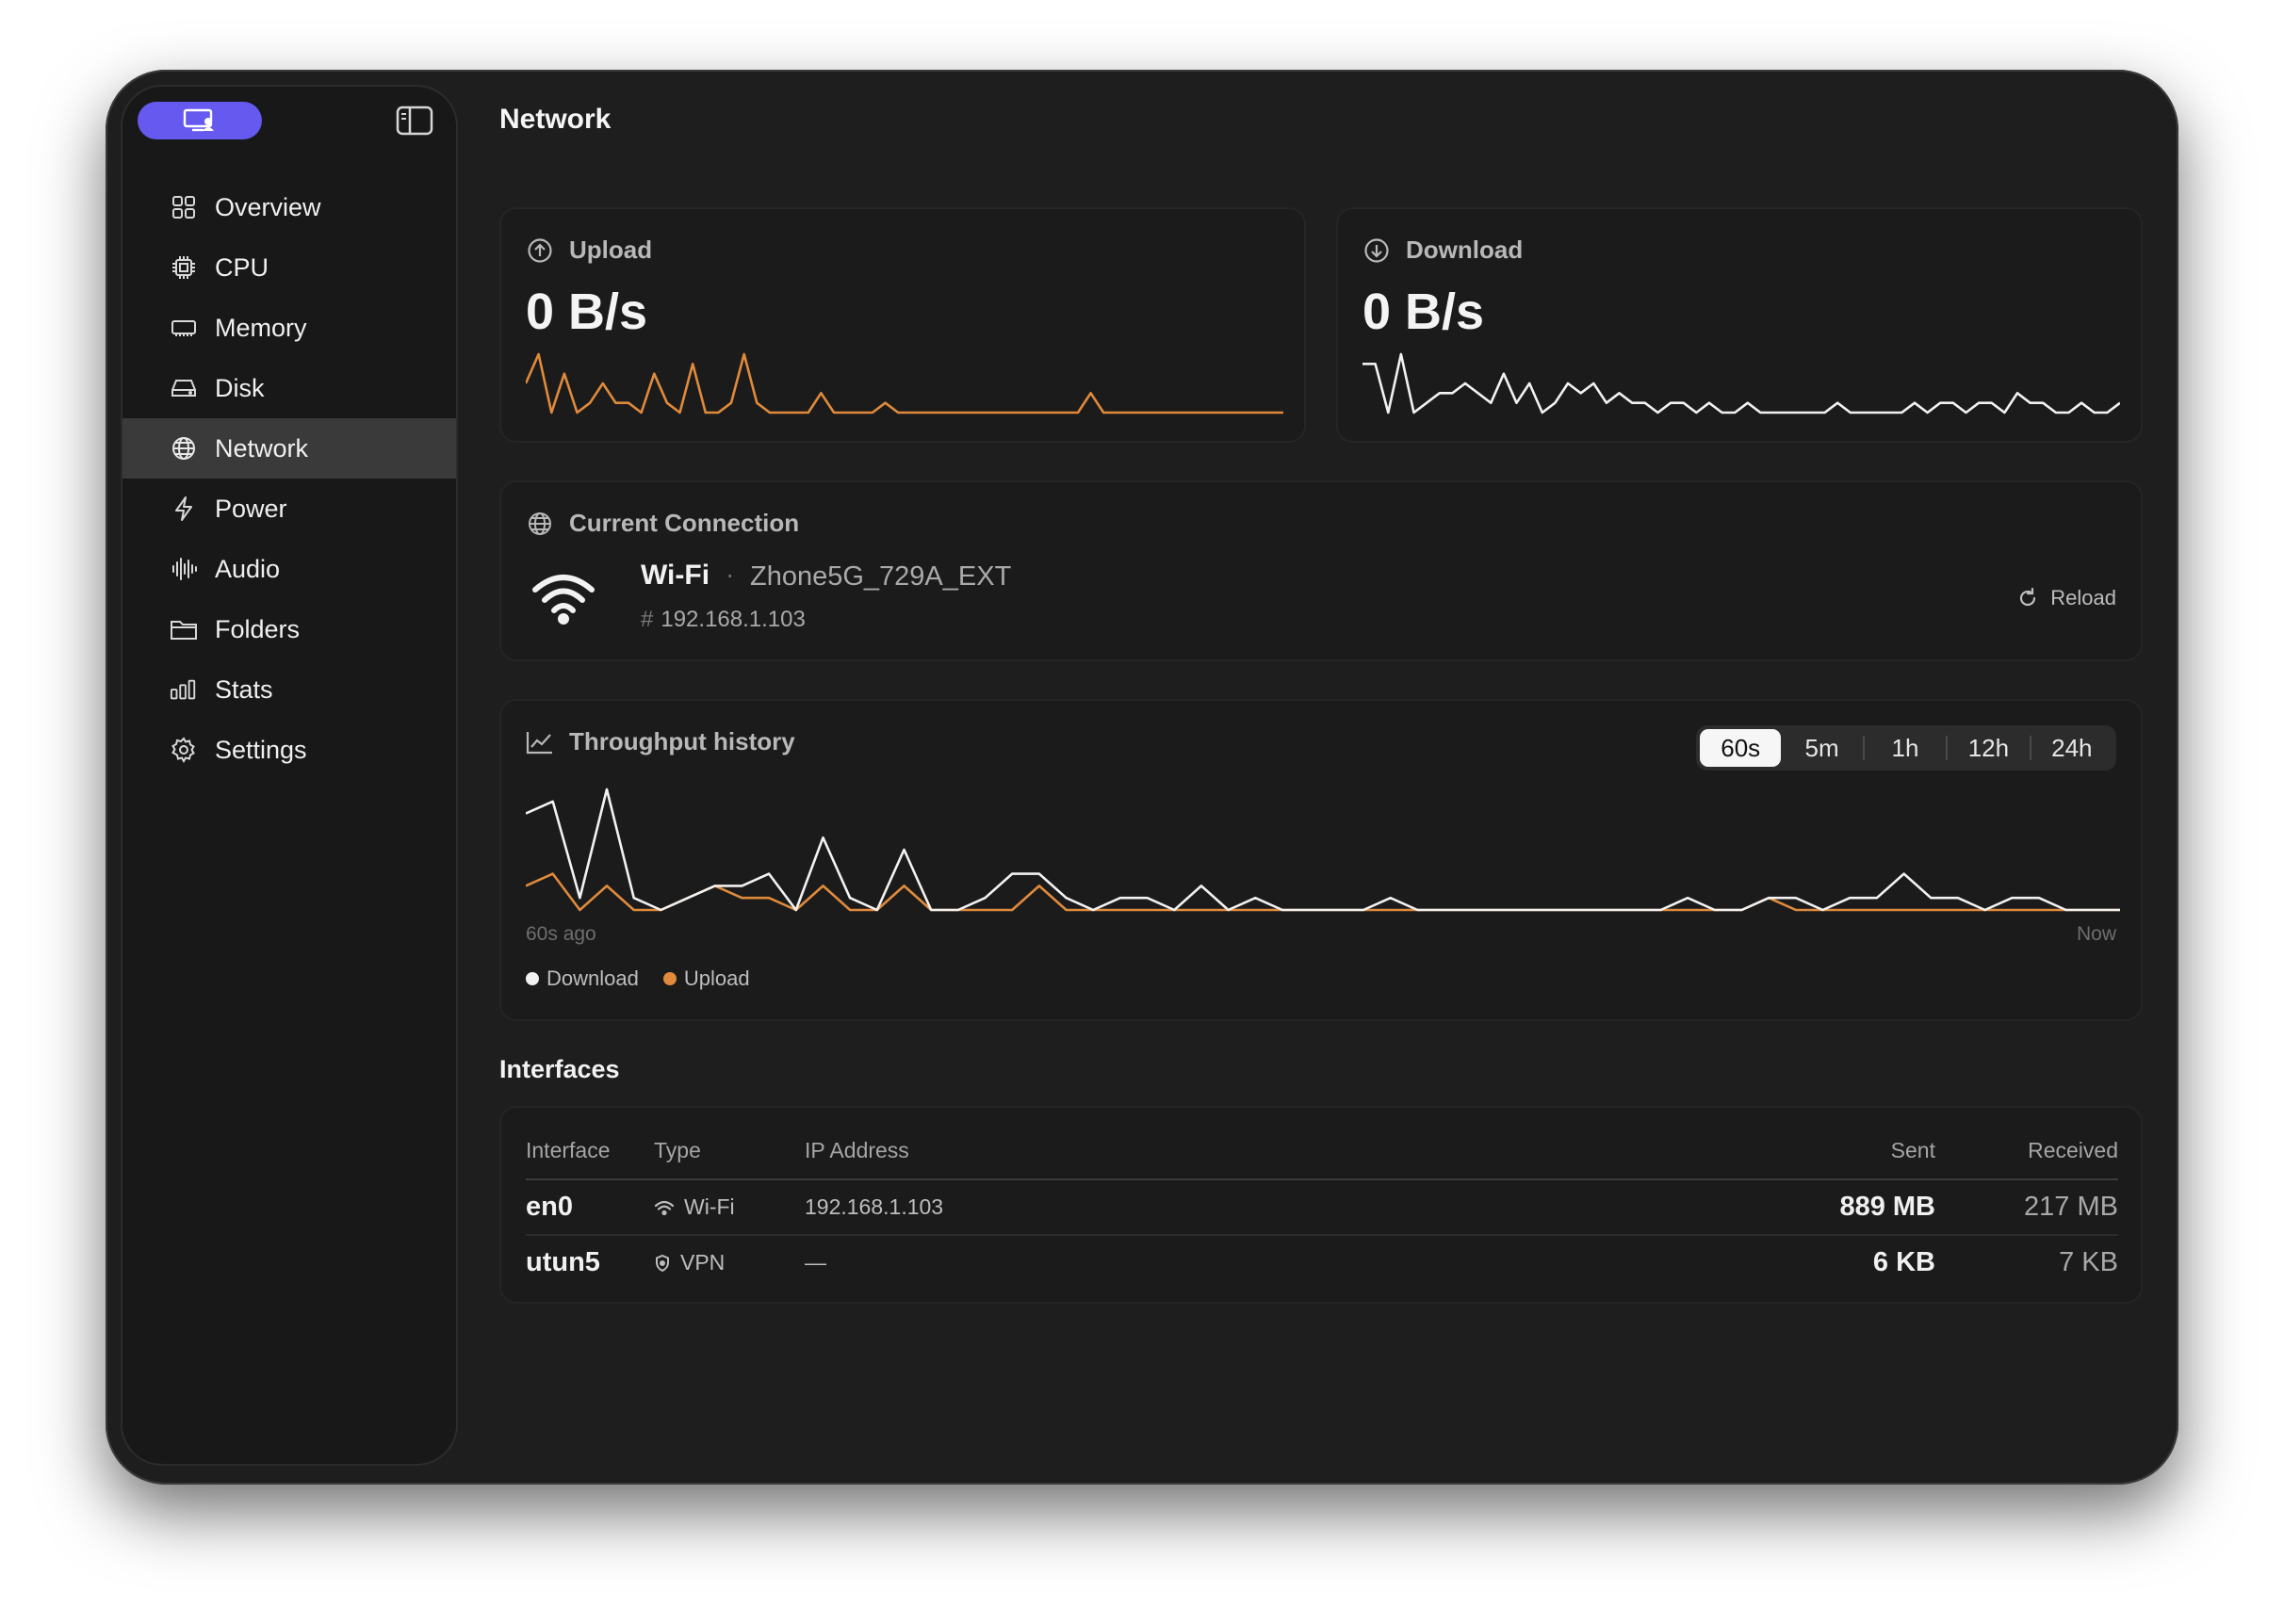 The height and width of the screenshot is (1624, 2284). Describe the element at coordinates (561, 934) in the screenshot. I see `axis-start-label: 60s ago` at that location.